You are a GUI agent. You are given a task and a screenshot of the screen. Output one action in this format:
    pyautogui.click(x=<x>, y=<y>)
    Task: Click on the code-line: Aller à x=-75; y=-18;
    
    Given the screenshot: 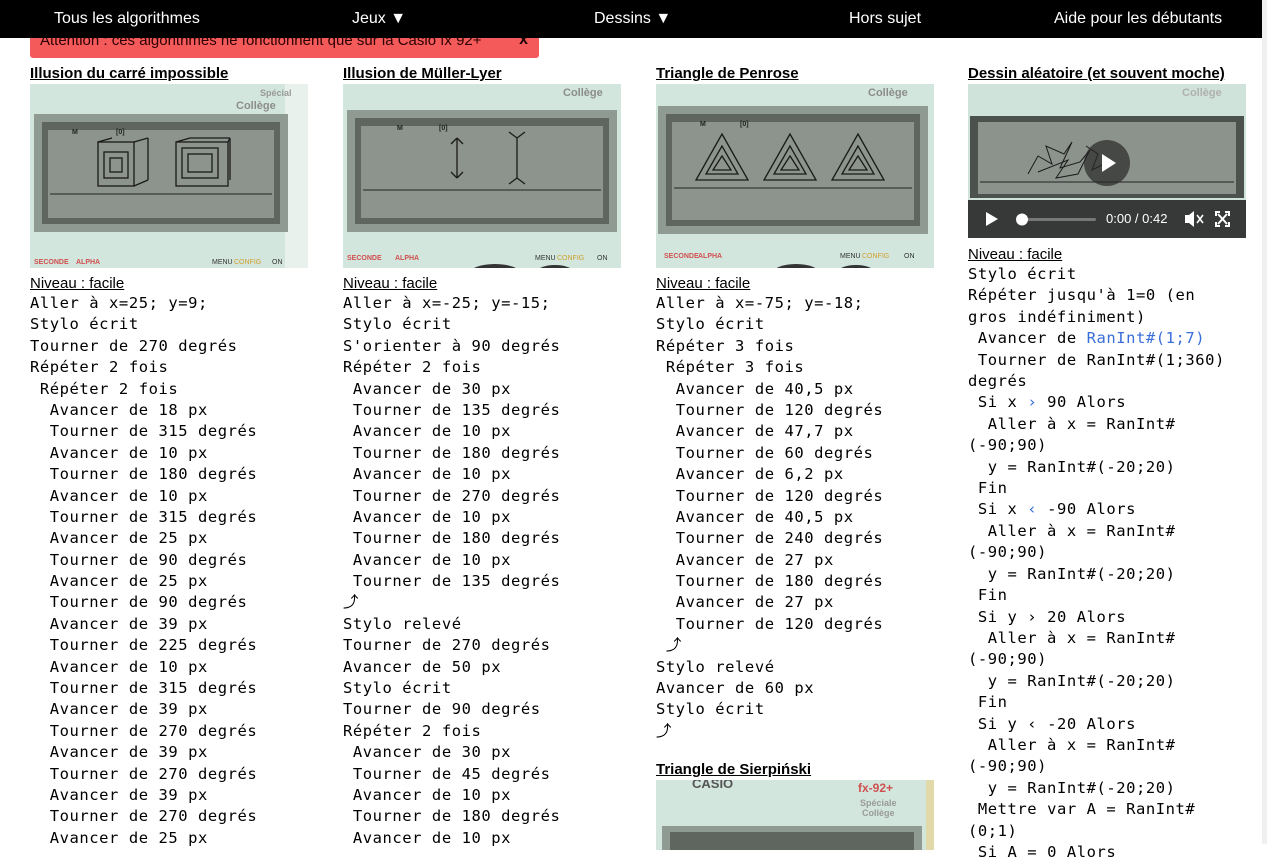 What is the action you would take?
    pyautogui.click(x=760, y=303)
    